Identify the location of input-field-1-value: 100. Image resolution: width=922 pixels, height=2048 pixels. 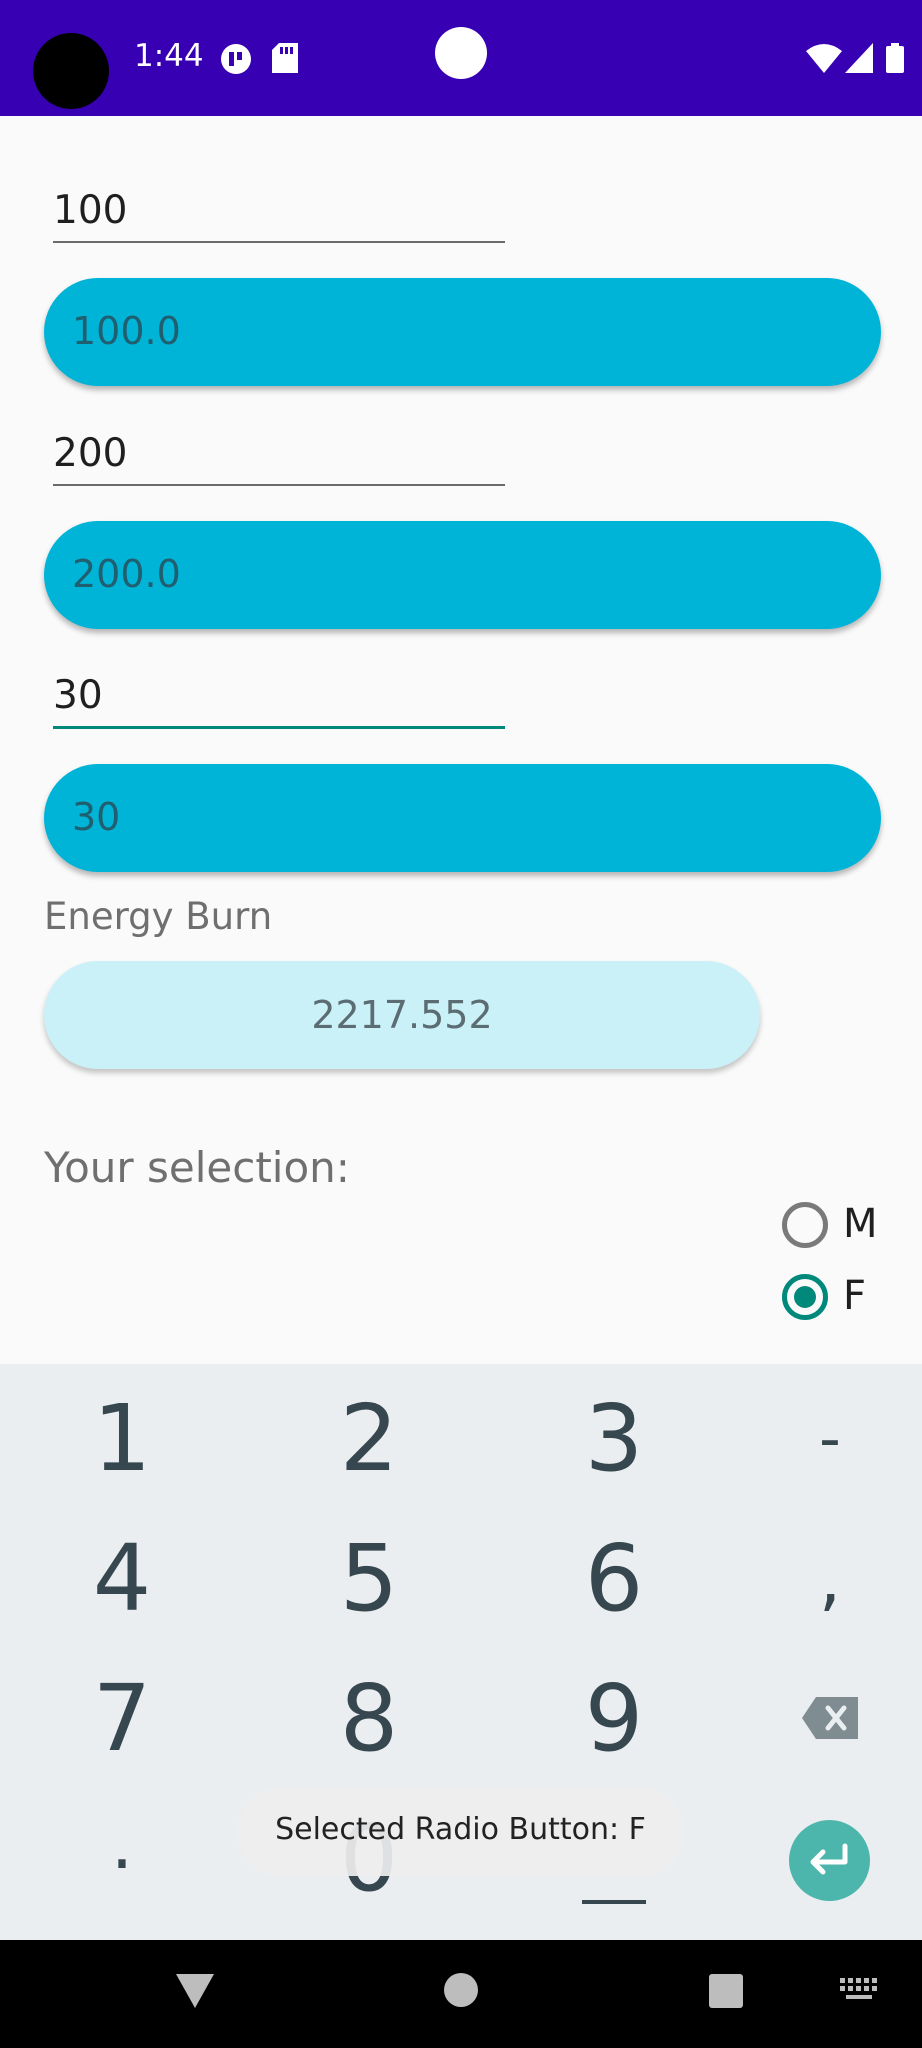
(90, 210).